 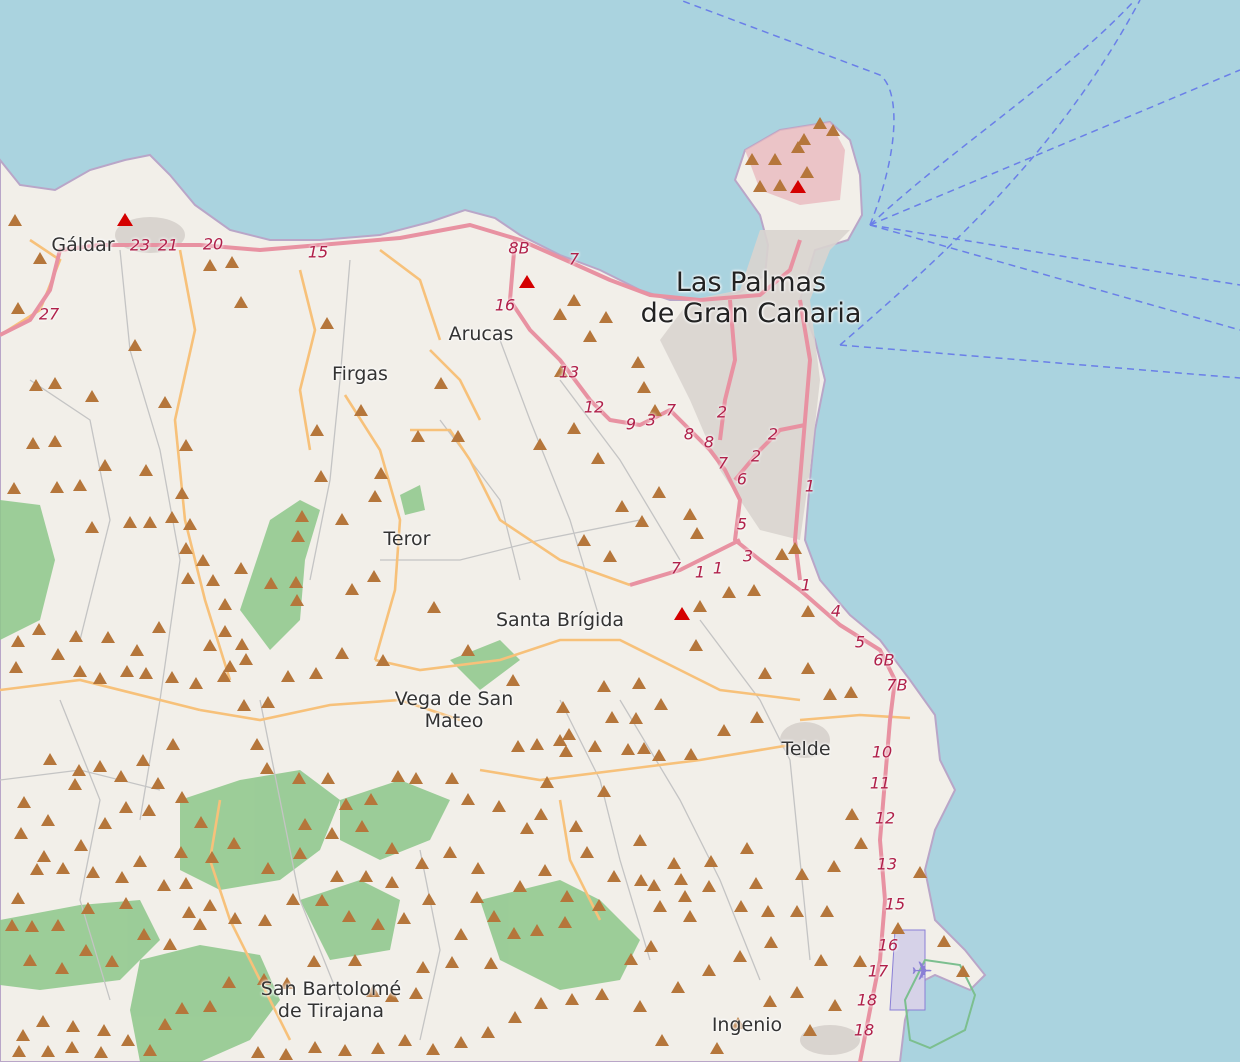 I want to click on road-ref: 15, so click(x=895, y=904).